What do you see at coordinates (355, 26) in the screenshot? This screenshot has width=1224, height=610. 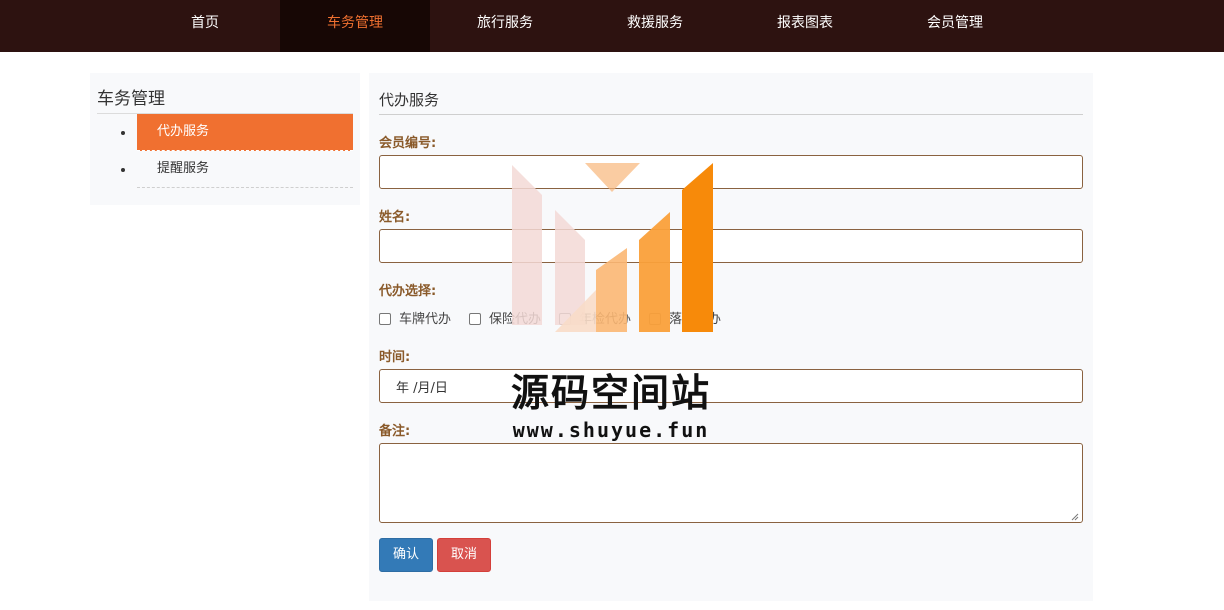 I see `nav-item-vehicle-affairs: 车务管理` at bounding box center [355, 26].